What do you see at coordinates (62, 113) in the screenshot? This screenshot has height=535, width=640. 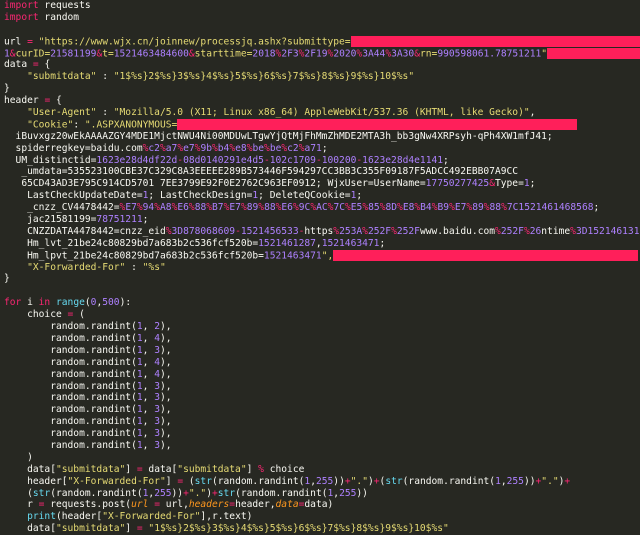 I see `code-token: "User-Agent"` at bounding box center [62, 113].